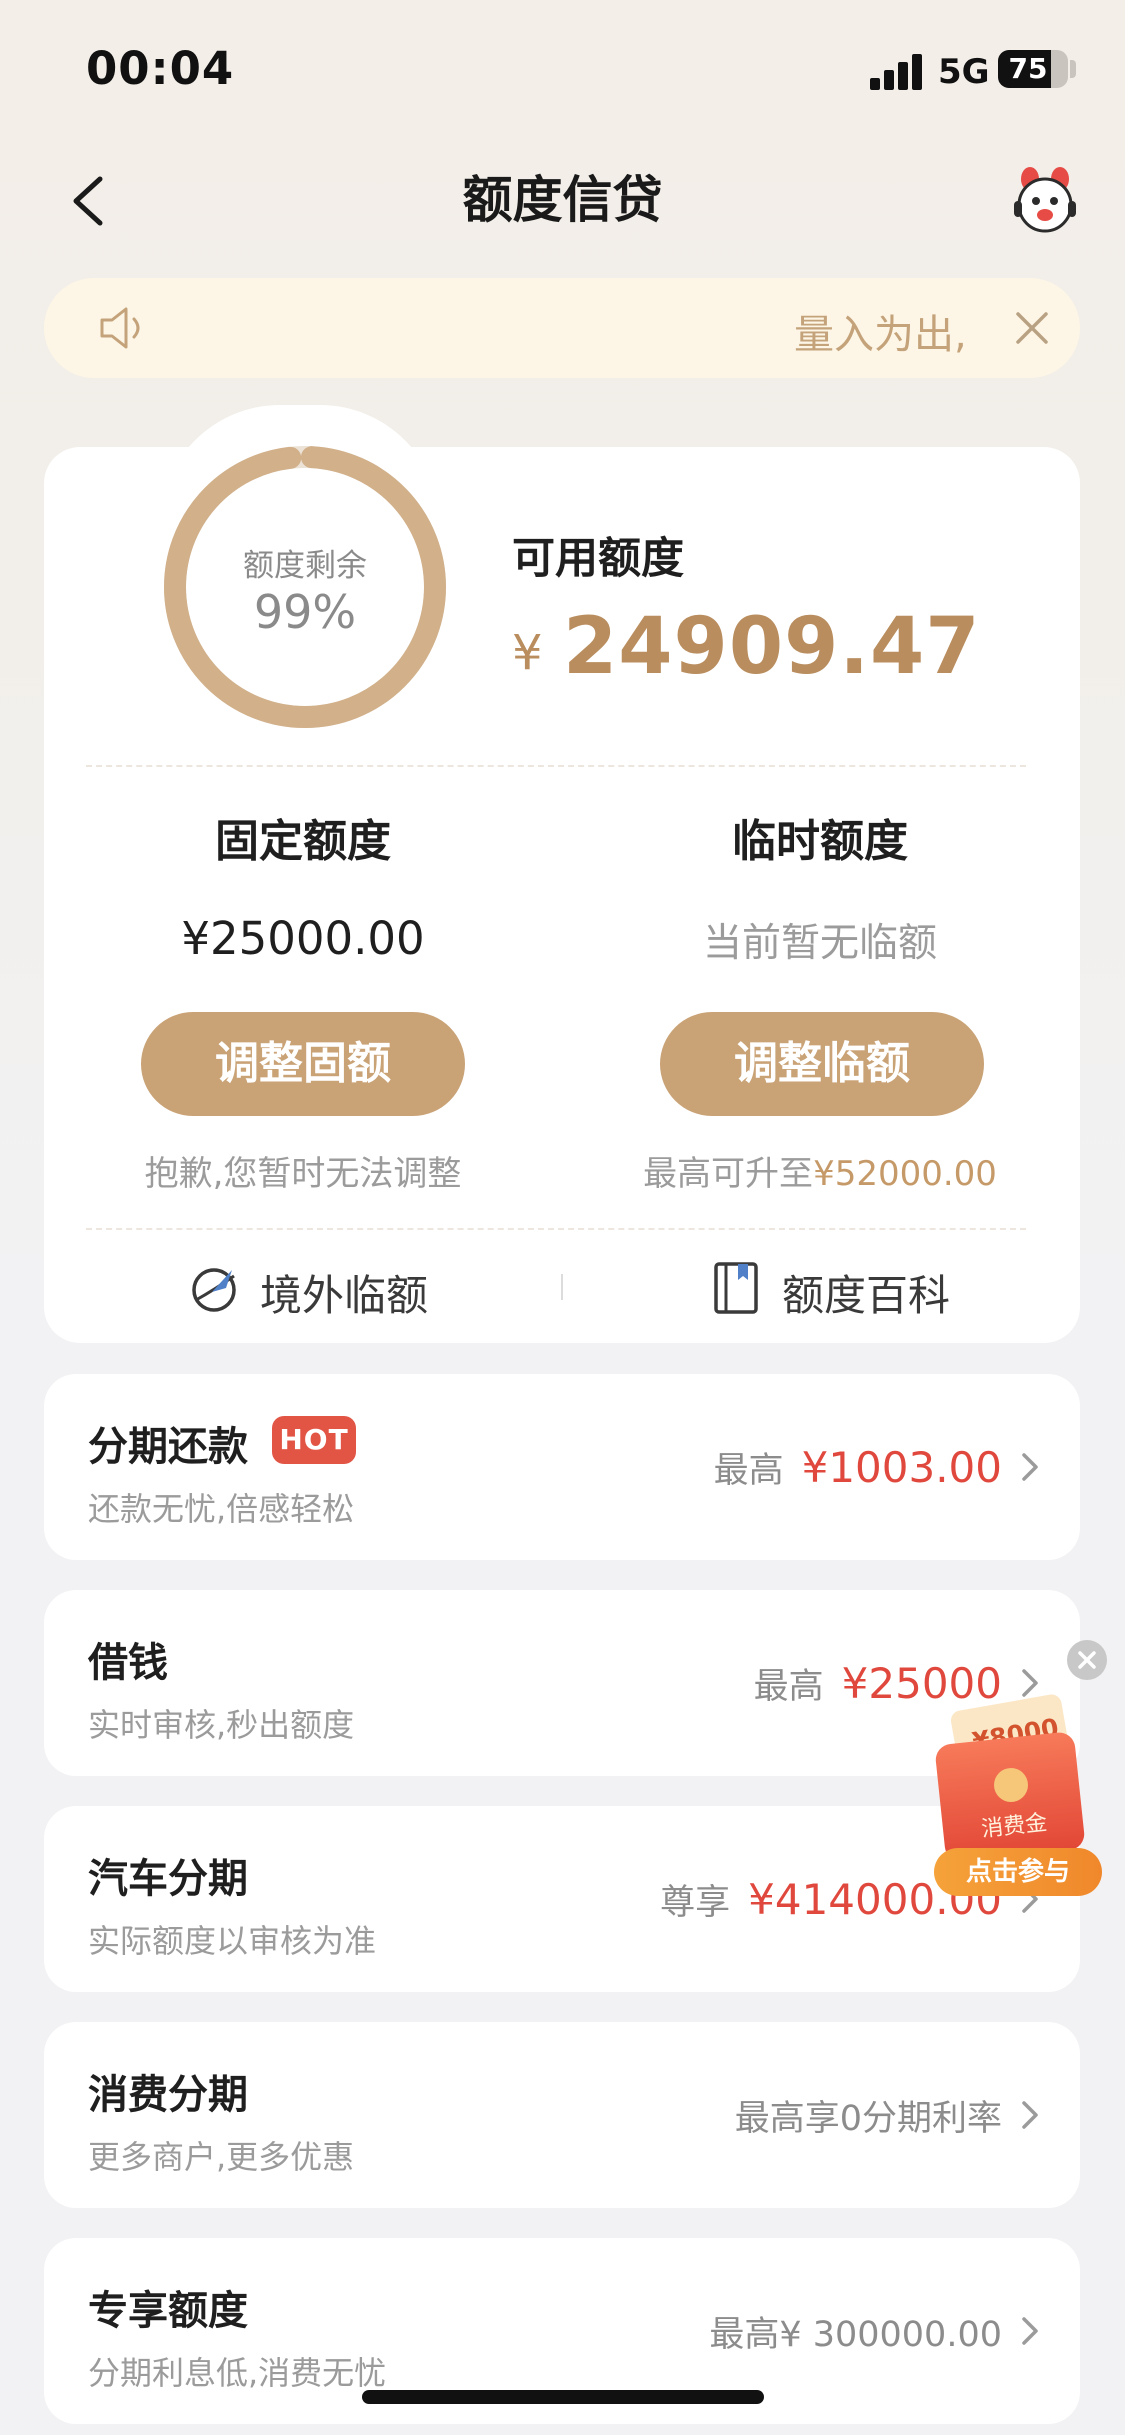 This screenshot has width=1125, height=2435. I want to click on overseas-temporary-label: 境外临额, so click(344, 1295).